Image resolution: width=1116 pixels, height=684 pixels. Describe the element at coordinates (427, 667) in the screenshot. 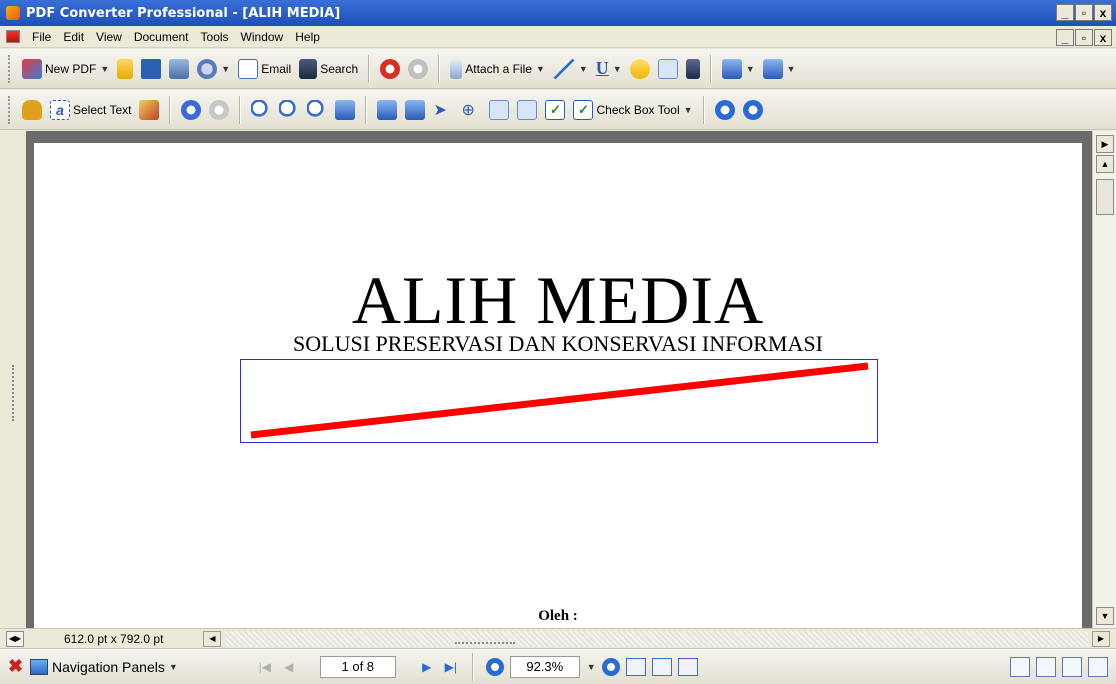

I see `next-page-icon: ▶` at that location.